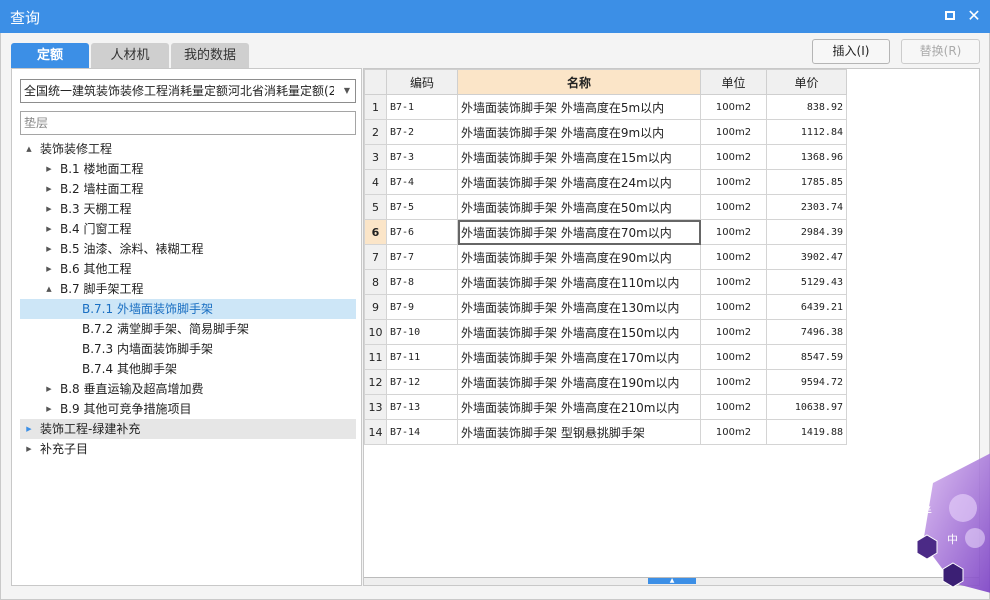  I want to click on insert-button: 插入(I), so click(851, 51).